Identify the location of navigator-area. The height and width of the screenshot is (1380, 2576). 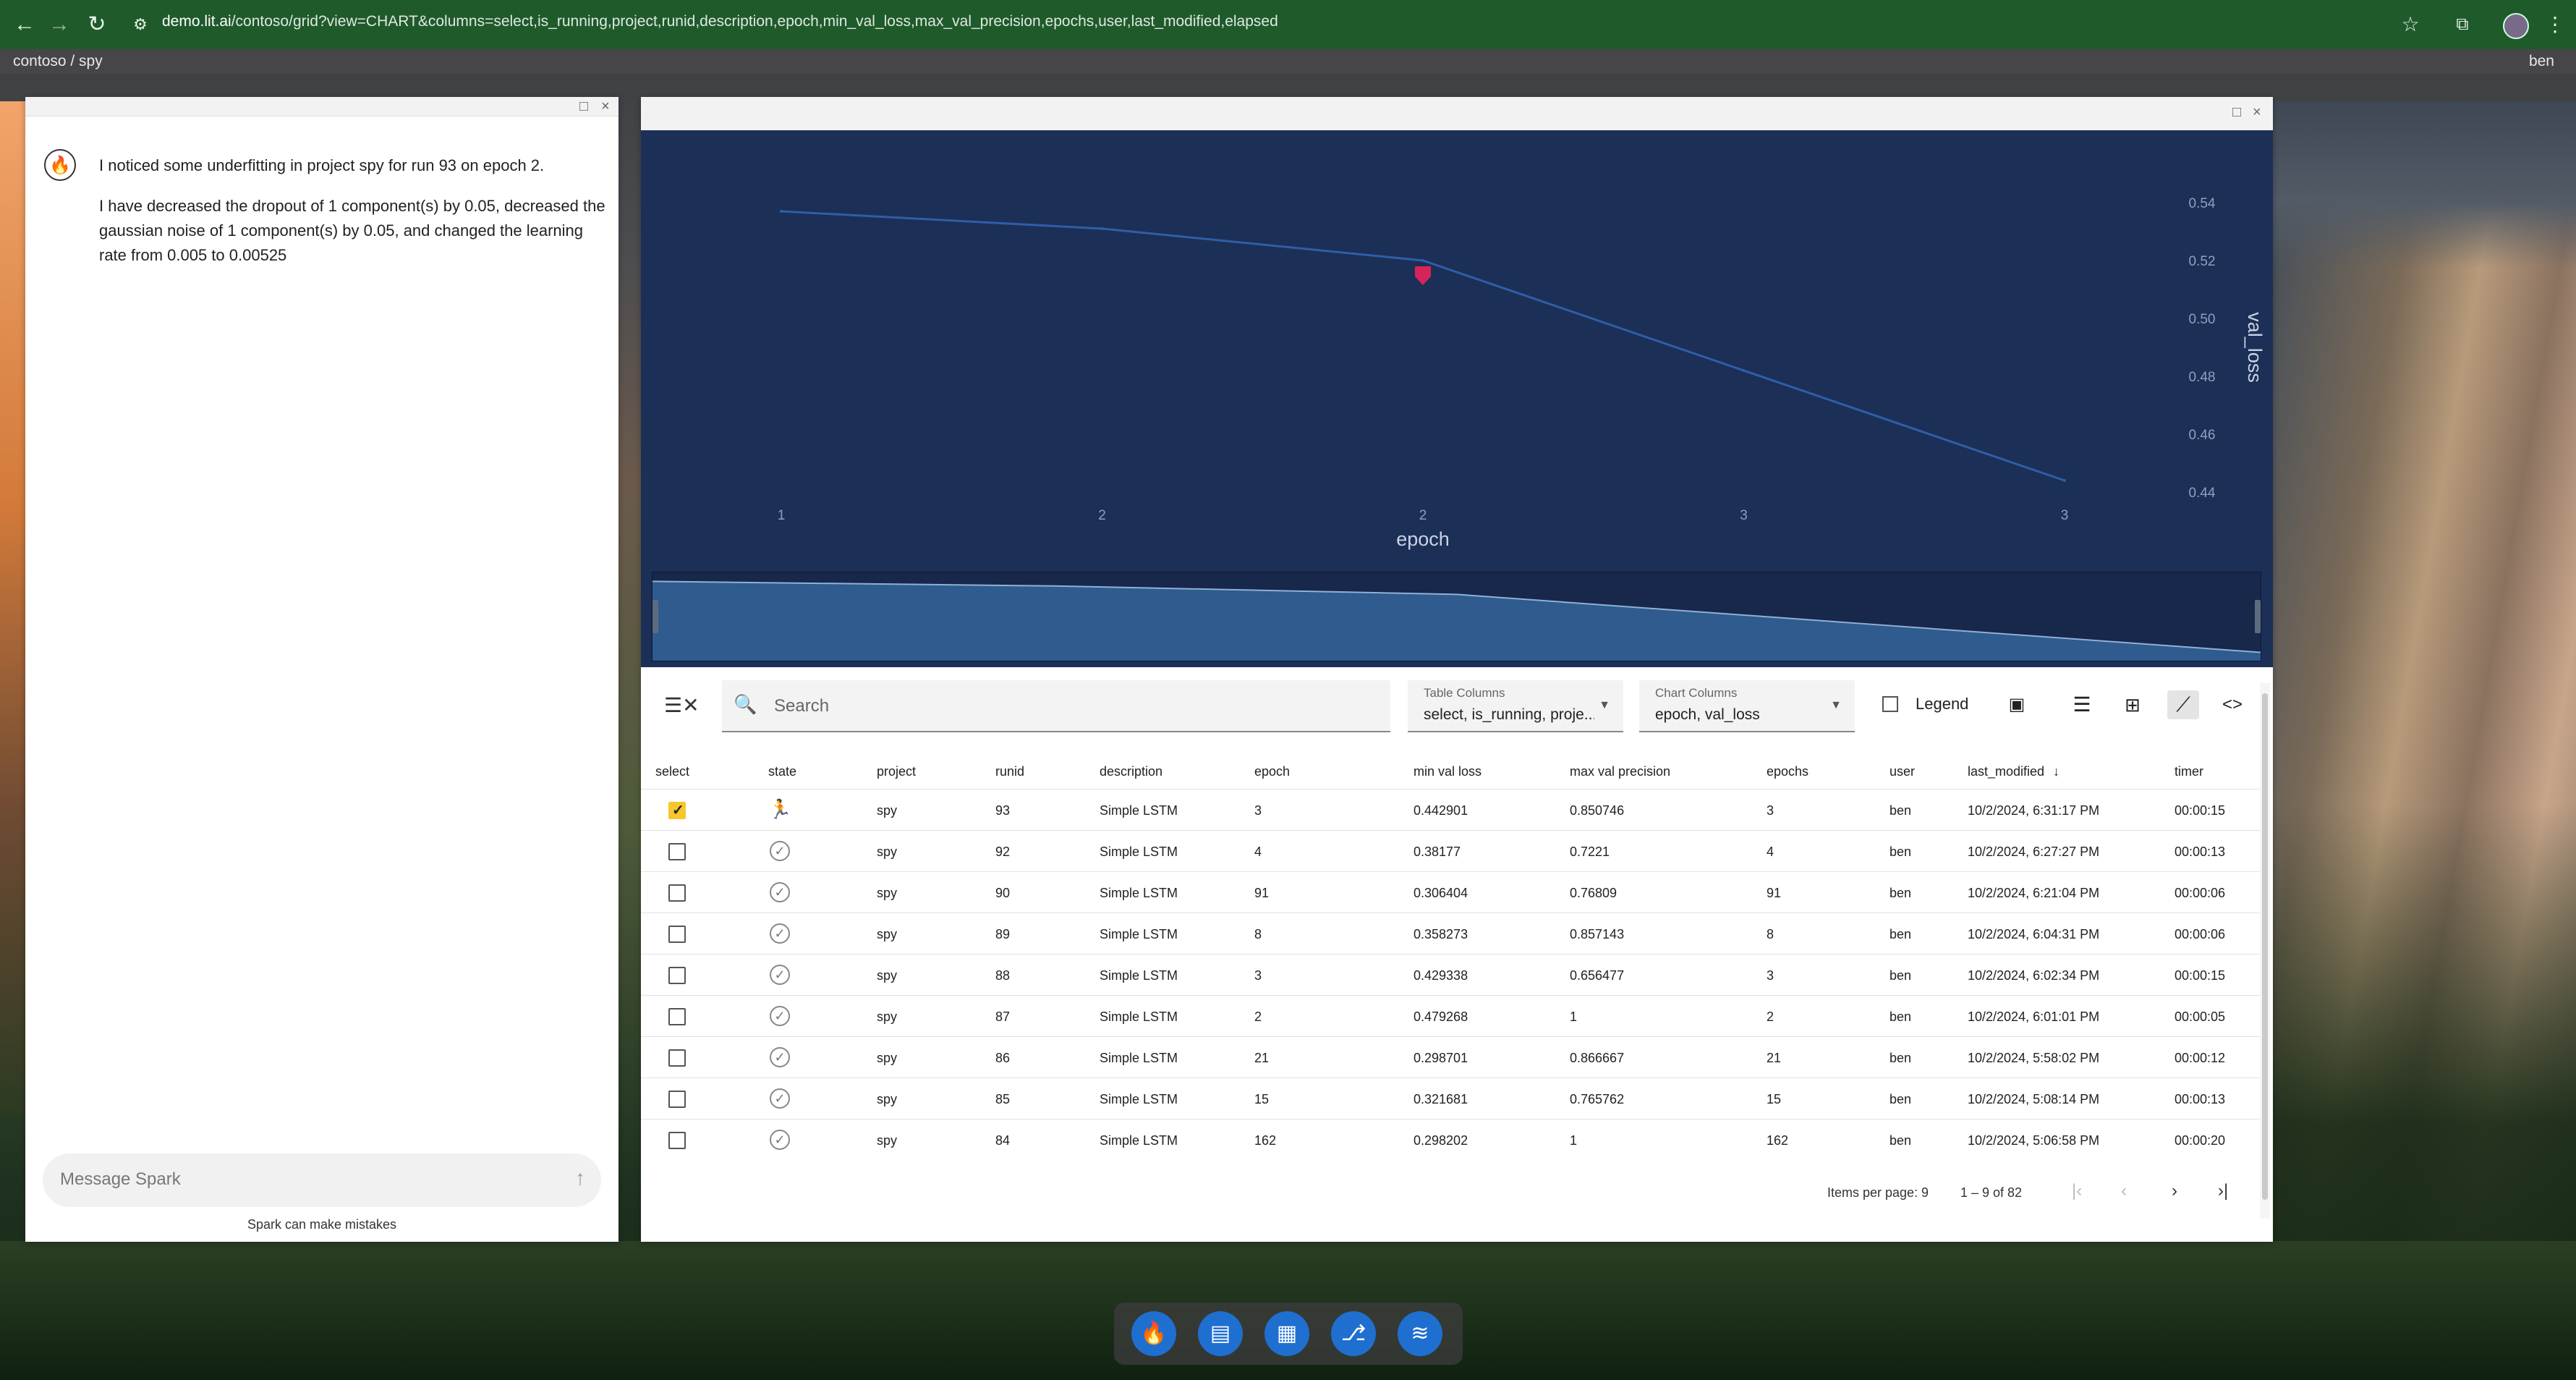
(1456, 620).